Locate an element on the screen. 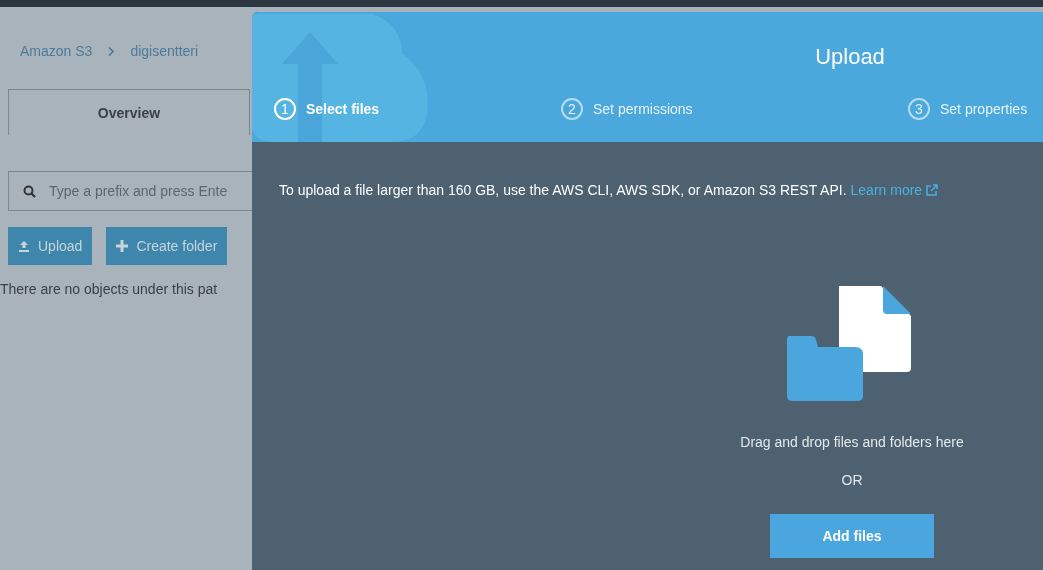 The image size is (1043, 570). drop-instruction: Drag and drop files and folders here is located at coordinates (852, 442).